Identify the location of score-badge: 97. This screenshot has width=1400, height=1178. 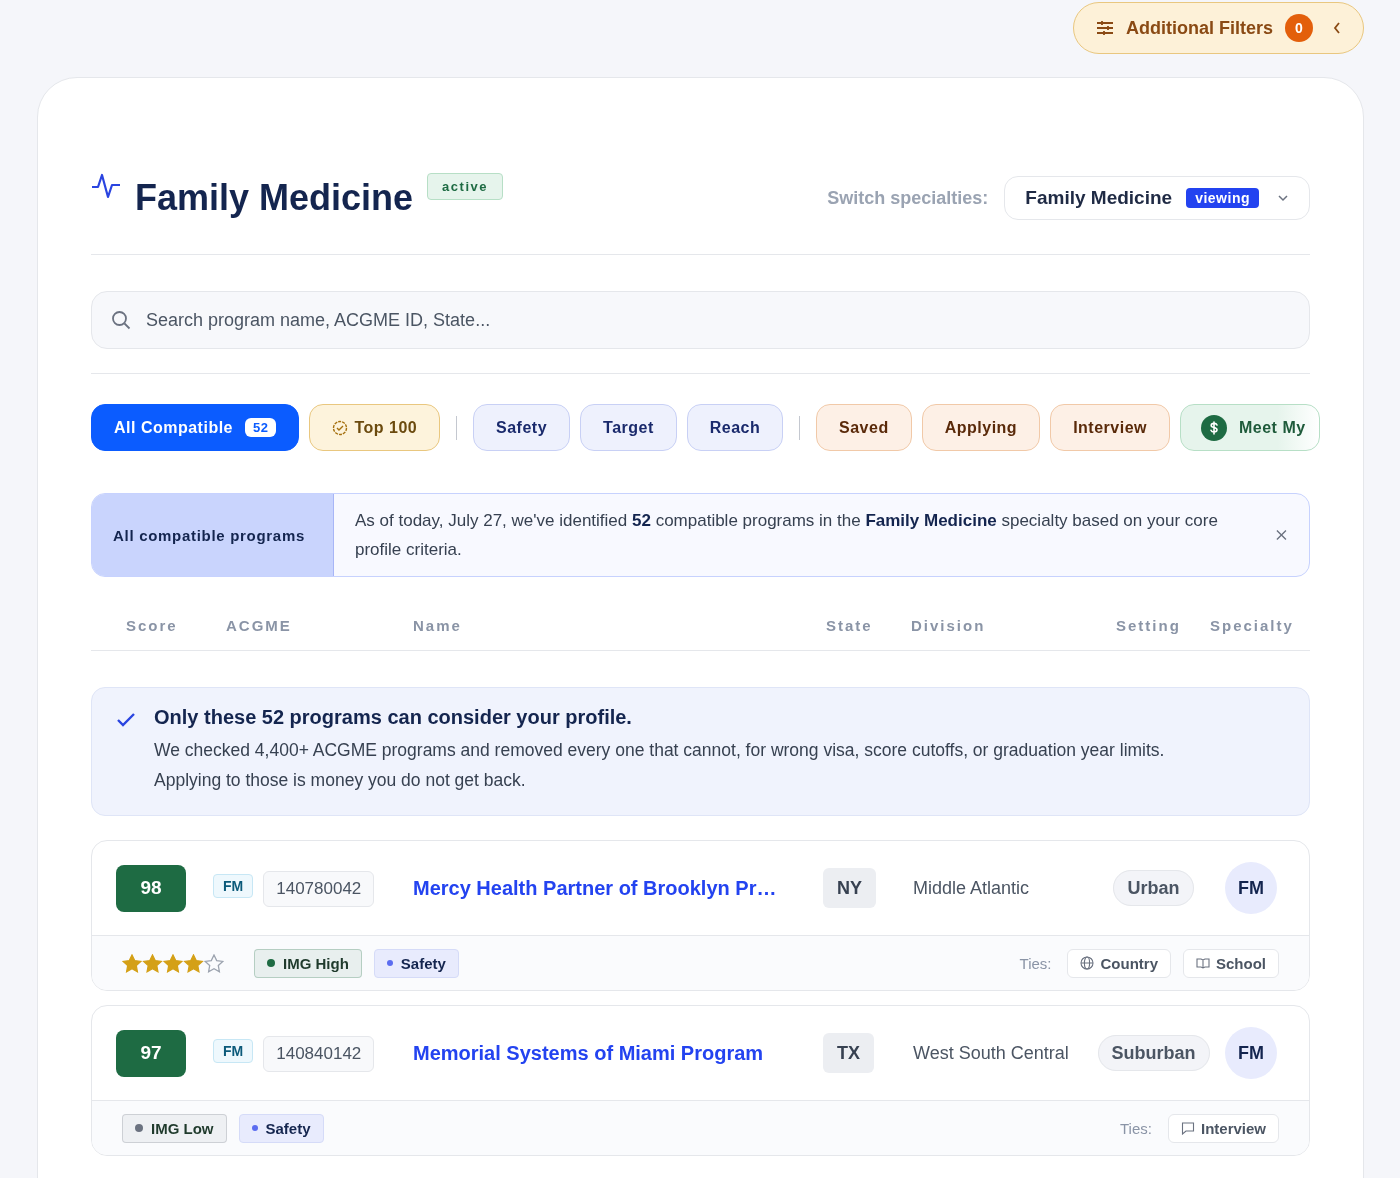
(151, 1053).